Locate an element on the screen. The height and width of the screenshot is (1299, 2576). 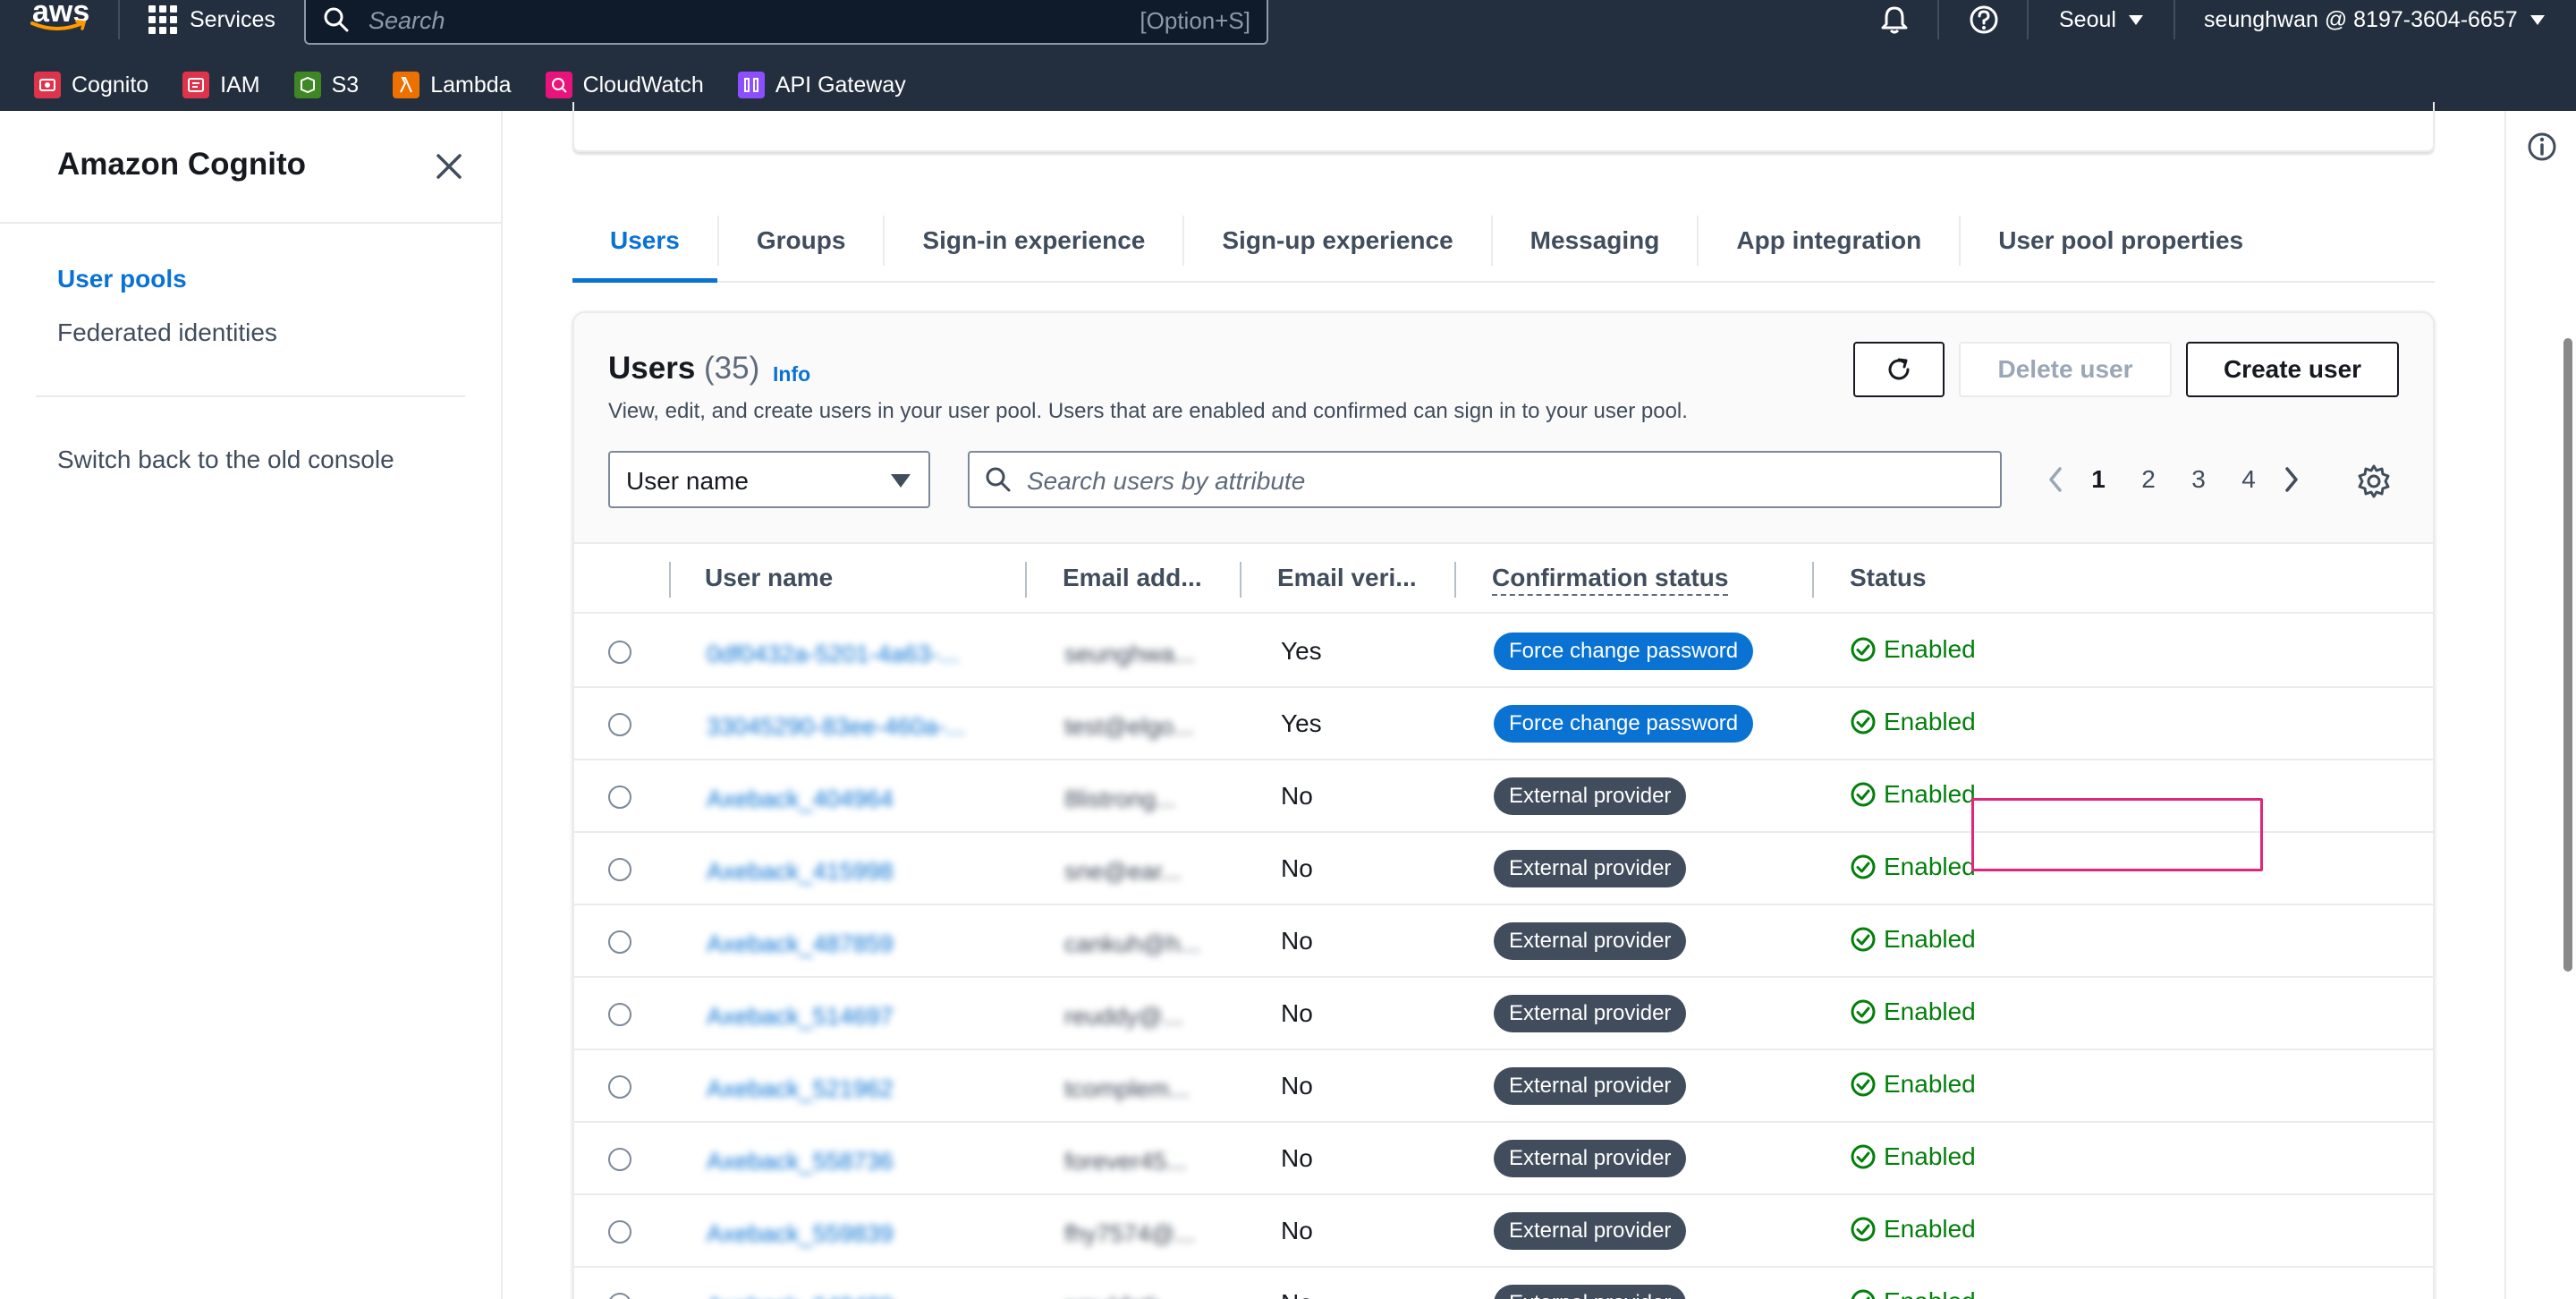
account-menu: seunghwan @ 8197-3604-6657 is located at coordinates (2374, 19).